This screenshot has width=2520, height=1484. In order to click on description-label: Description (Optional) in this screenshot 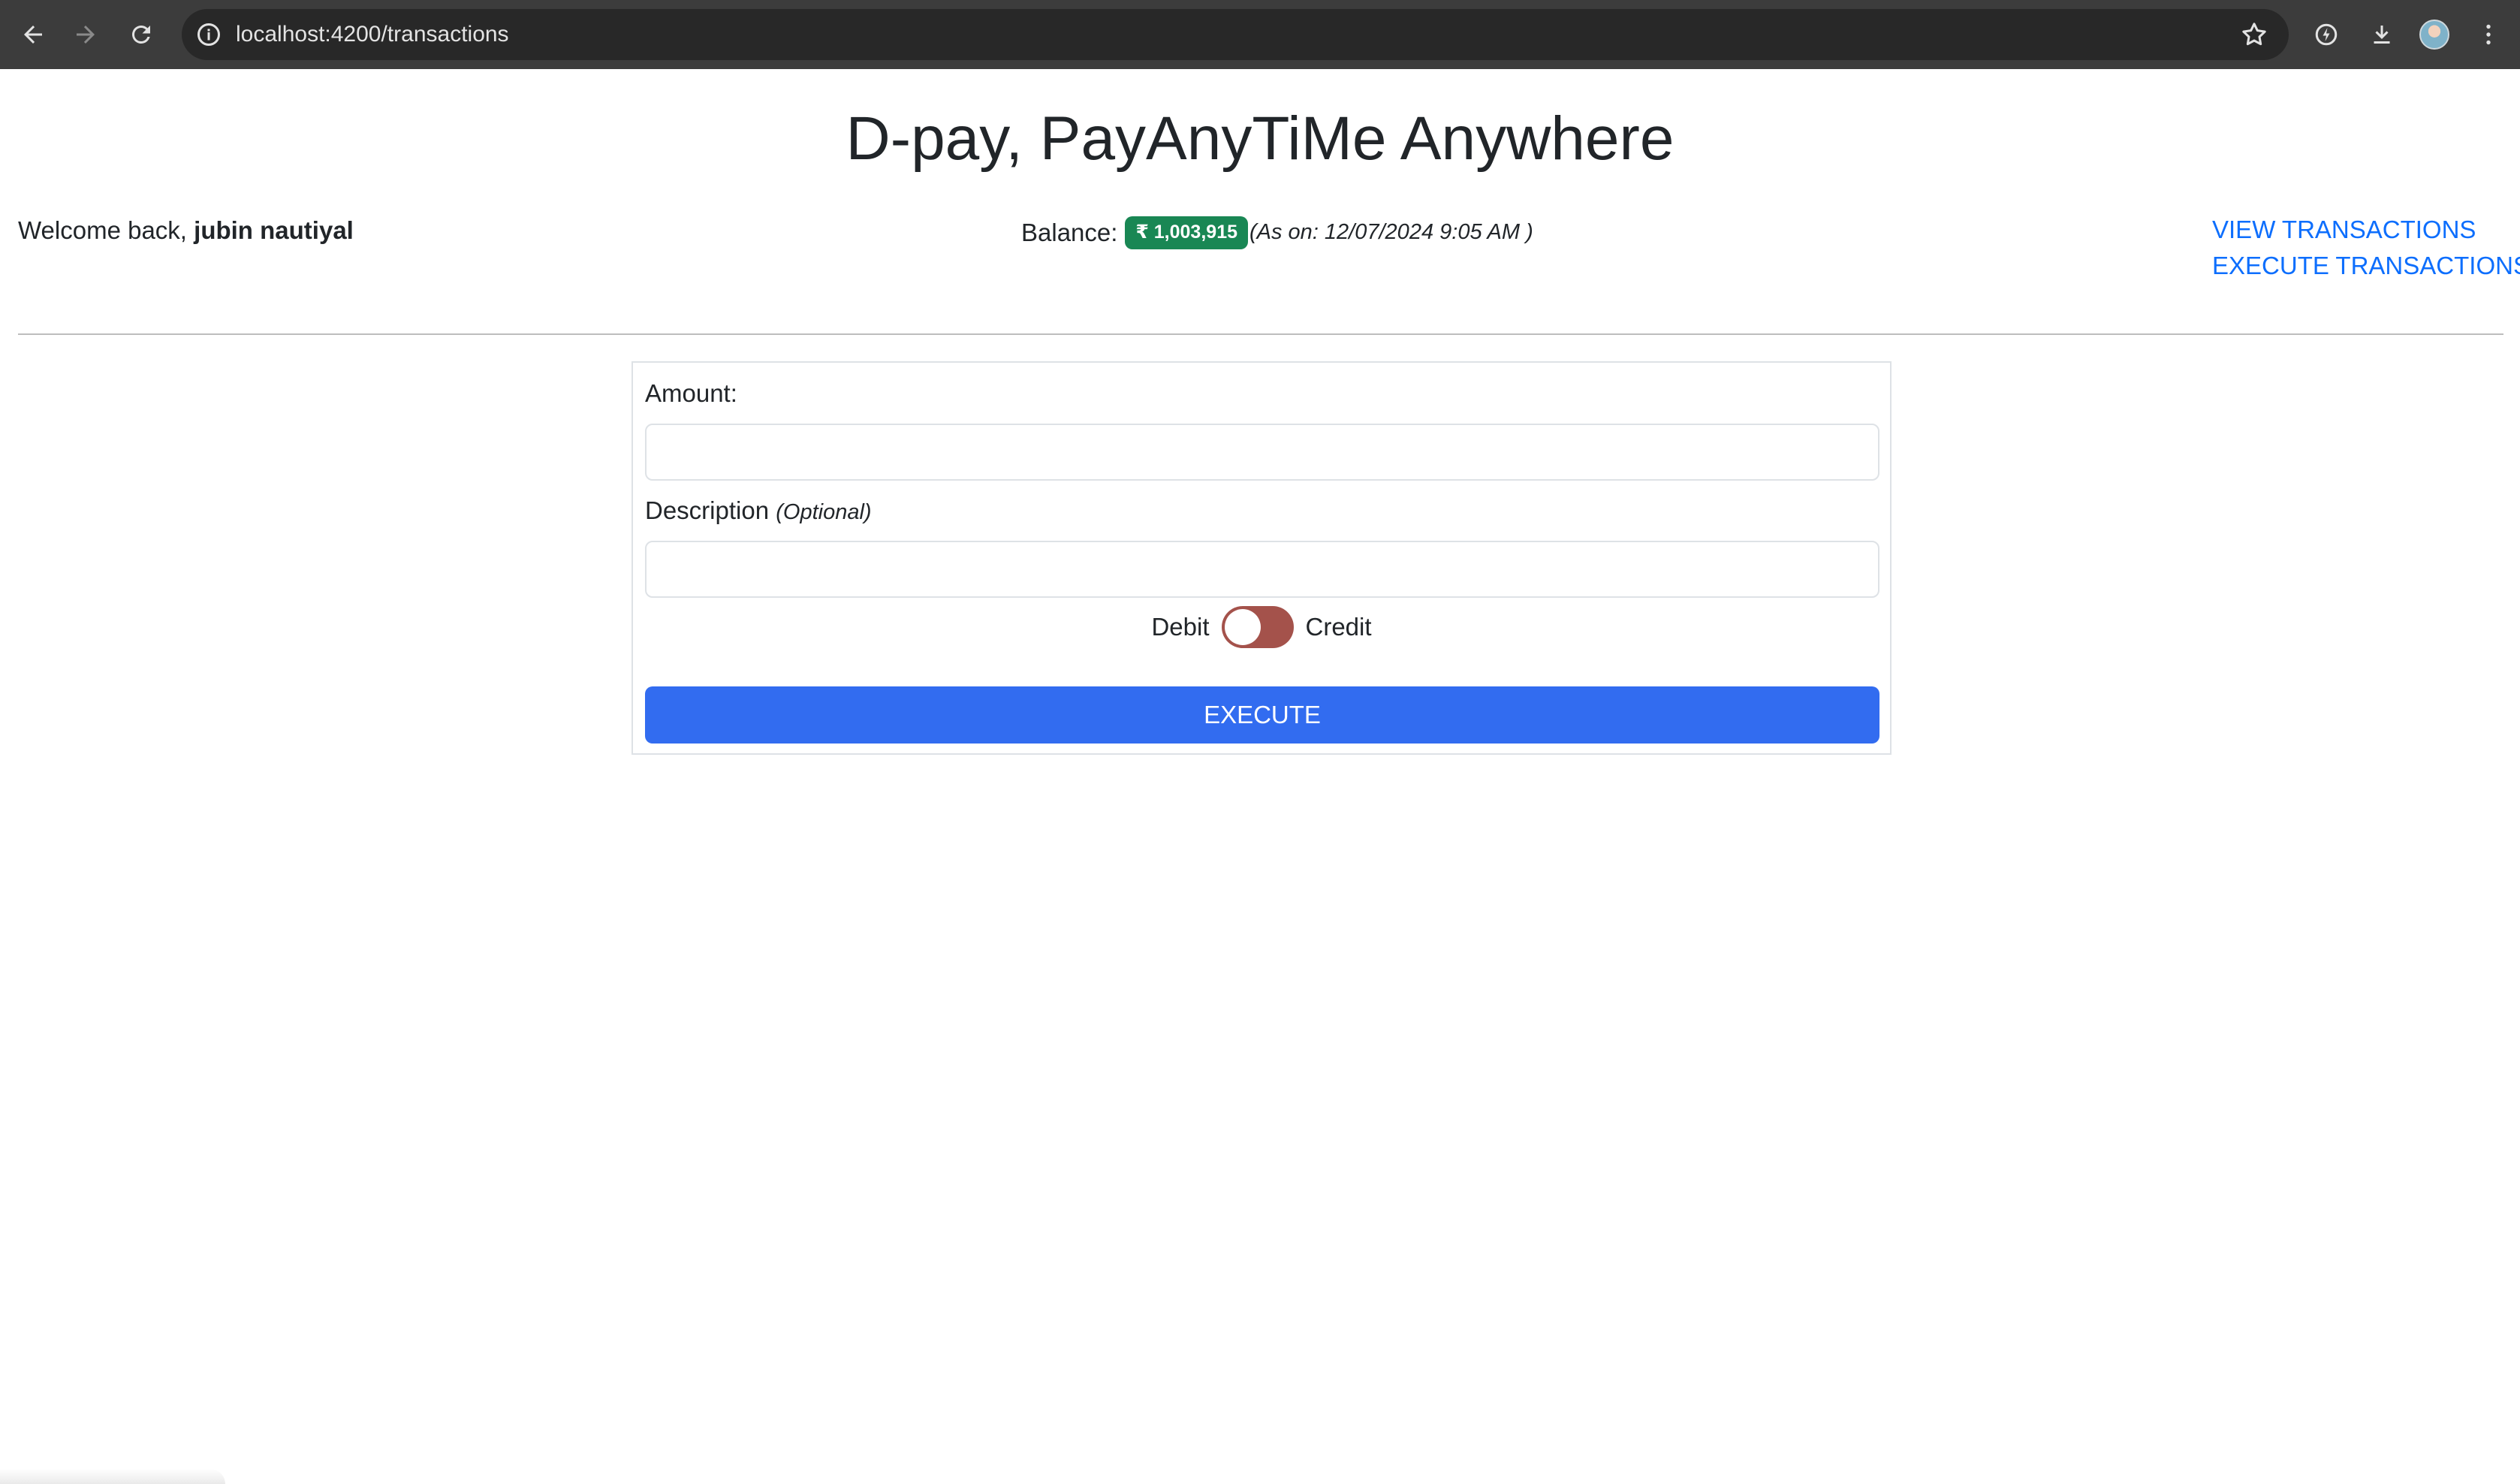, I will do `click(758, 510)`.